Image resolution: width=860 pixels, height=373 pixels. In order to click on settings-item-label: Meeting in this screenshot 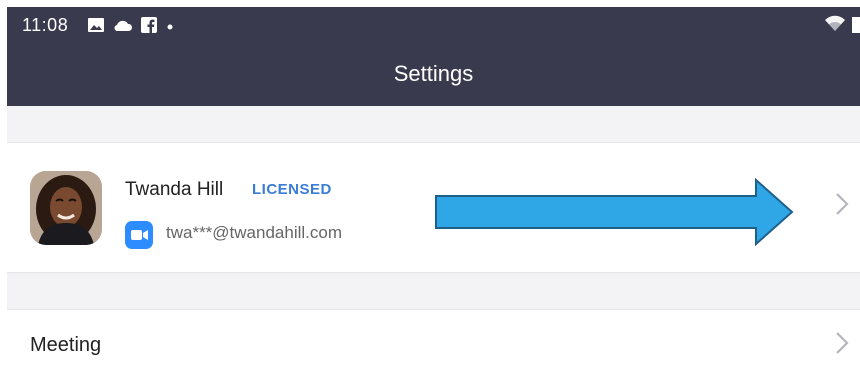, I will do `click(66, 345)`.